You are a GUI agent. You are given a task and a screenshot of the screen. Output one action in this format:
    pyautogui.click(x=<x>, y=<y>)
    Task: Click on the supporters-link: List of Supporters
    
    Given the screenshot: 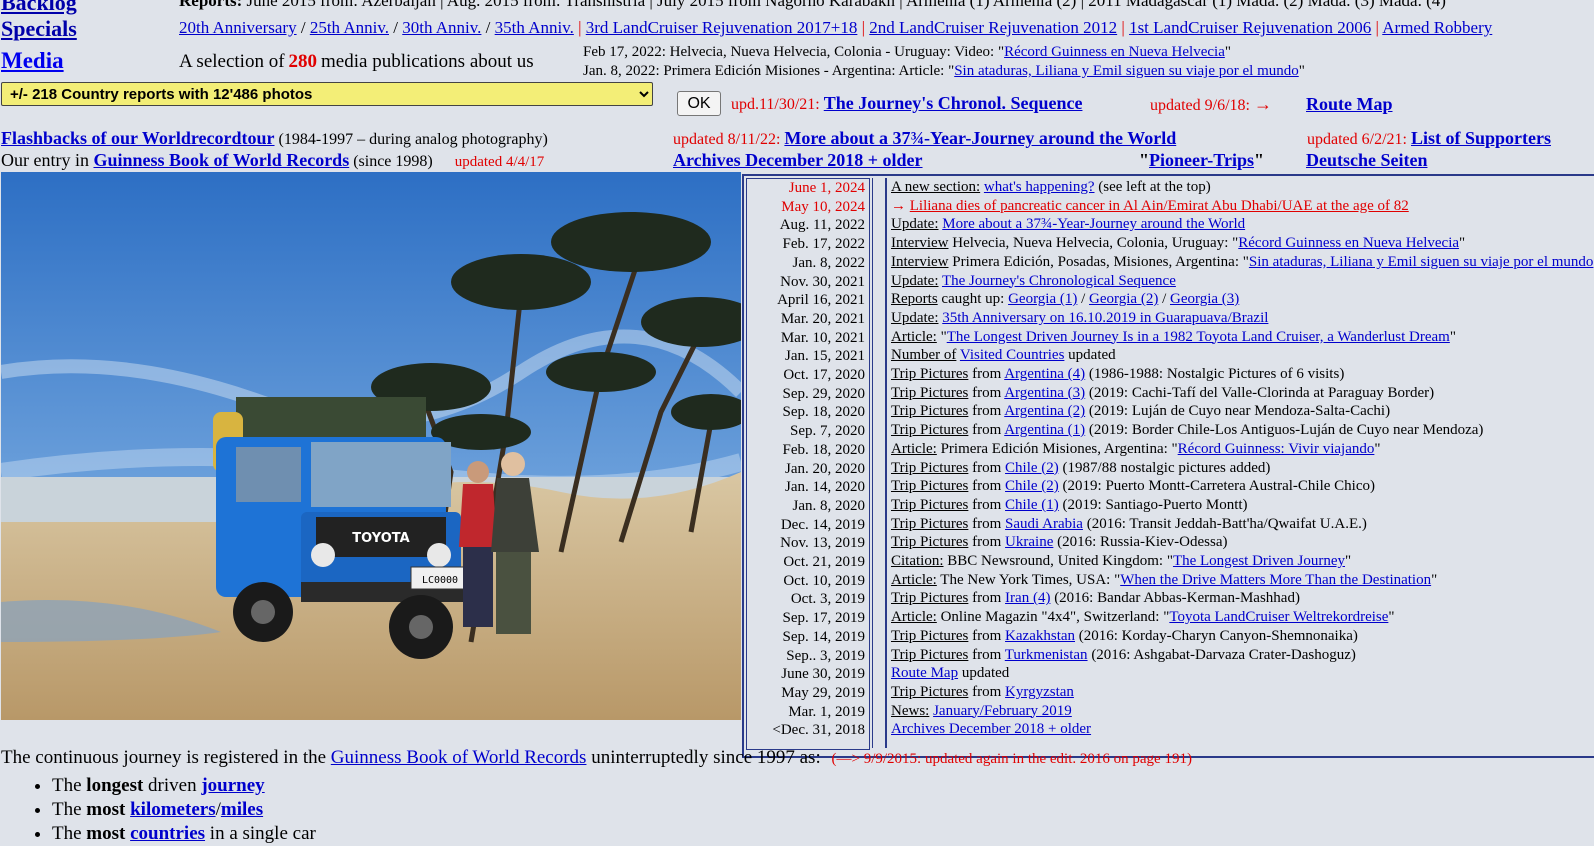 What is the action you would take?
    pyautogui.click(x=1481, y=138)
    